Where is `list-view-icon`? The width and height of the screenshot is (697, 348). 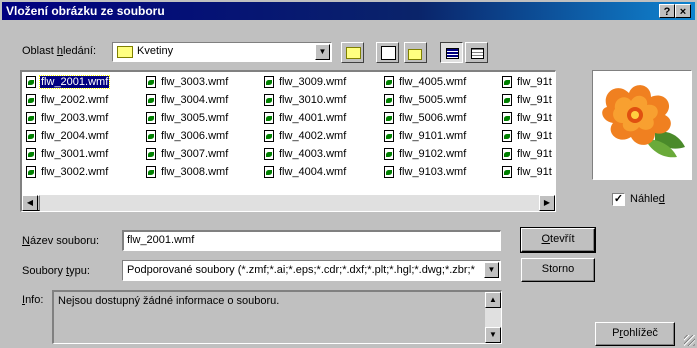 list-view-icon is located at coordinates (452, 53).